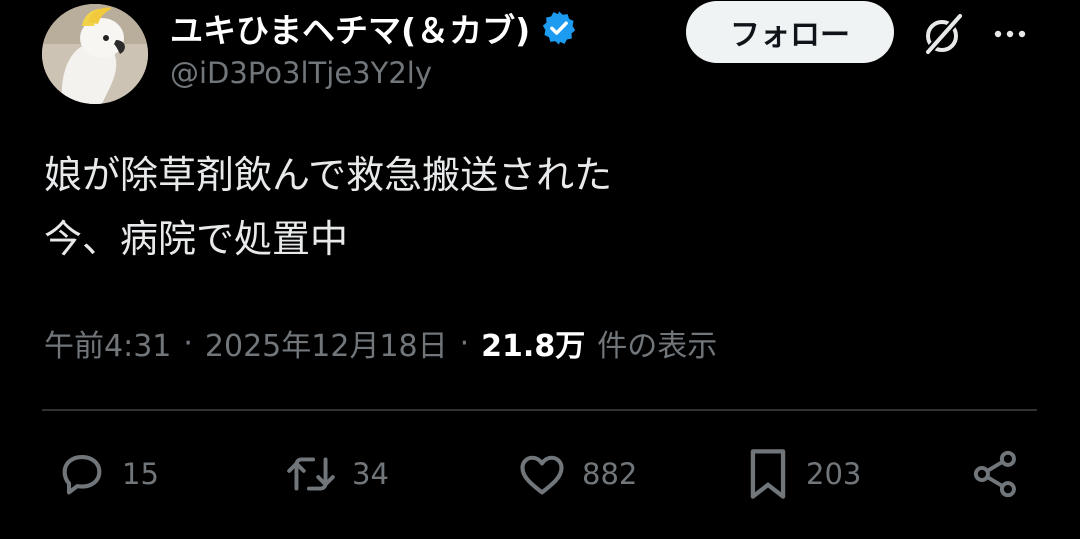 The width and height of the screenshot is (1080, 539). Describe the element at coordinates (196, 239) in the screenshot. I see `tweet-text-line-2: 今、病院で処置中` at that location.